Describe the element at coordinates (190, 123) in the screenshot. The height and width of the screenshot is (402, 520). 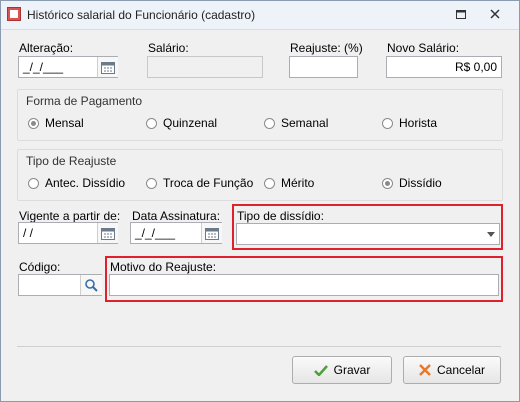
I see `radio-label: Quinzenal` at that location.